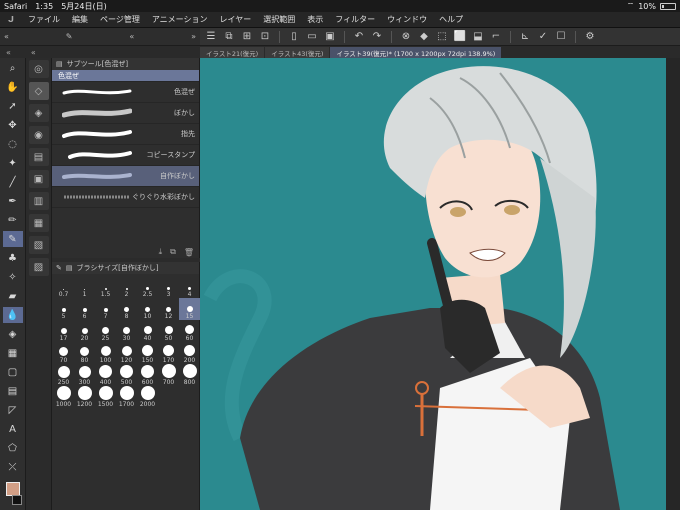  I want to click on subtool-group-5-icon: ▤, so click(38, 157).